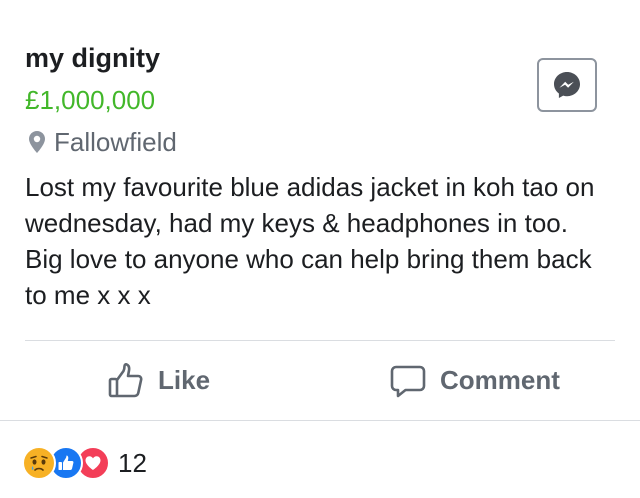 The height and width of the screenshot is (498, 640). I want to click on divider, so click(320, 420).